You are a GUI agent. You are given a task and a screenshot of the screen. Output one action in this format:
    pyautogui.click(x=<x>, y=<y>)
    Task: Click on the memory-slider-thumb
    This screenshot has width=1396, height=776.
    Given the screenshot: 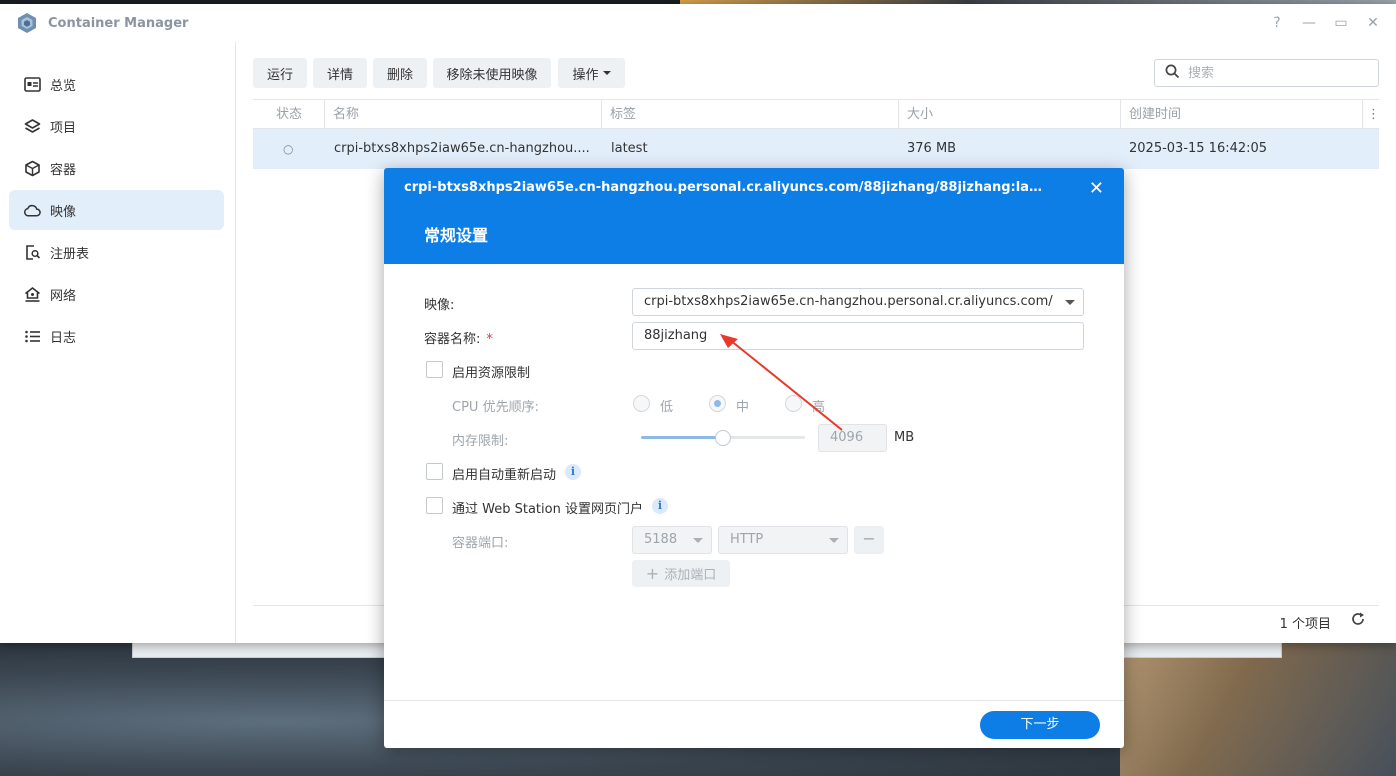 What is the action you would take?
    pyautogui.click(x=723, y=438)
    